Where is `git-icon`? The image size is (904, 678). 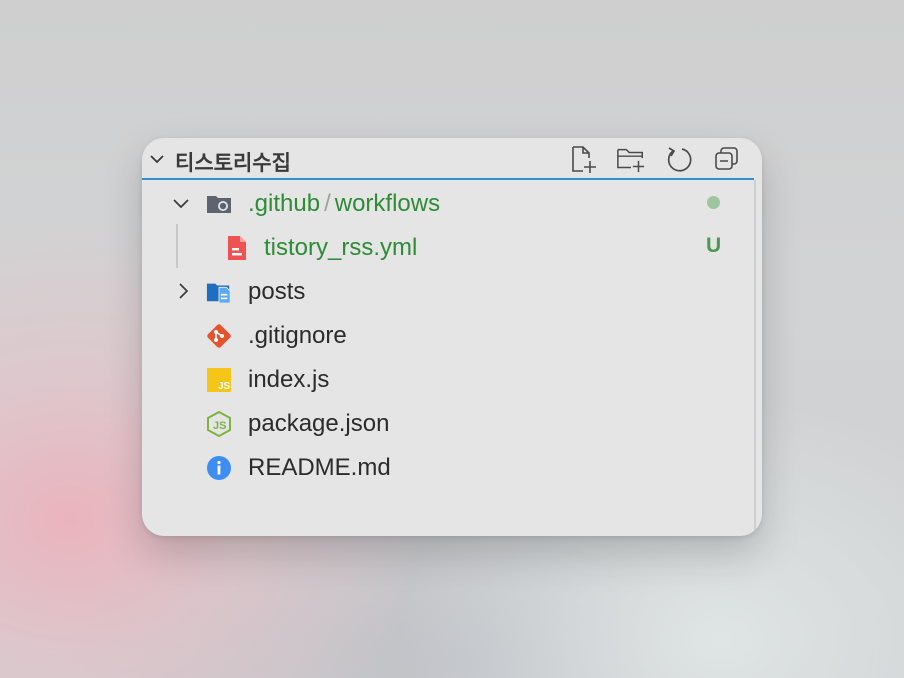
git-icon is located at coordinates (219, 336).